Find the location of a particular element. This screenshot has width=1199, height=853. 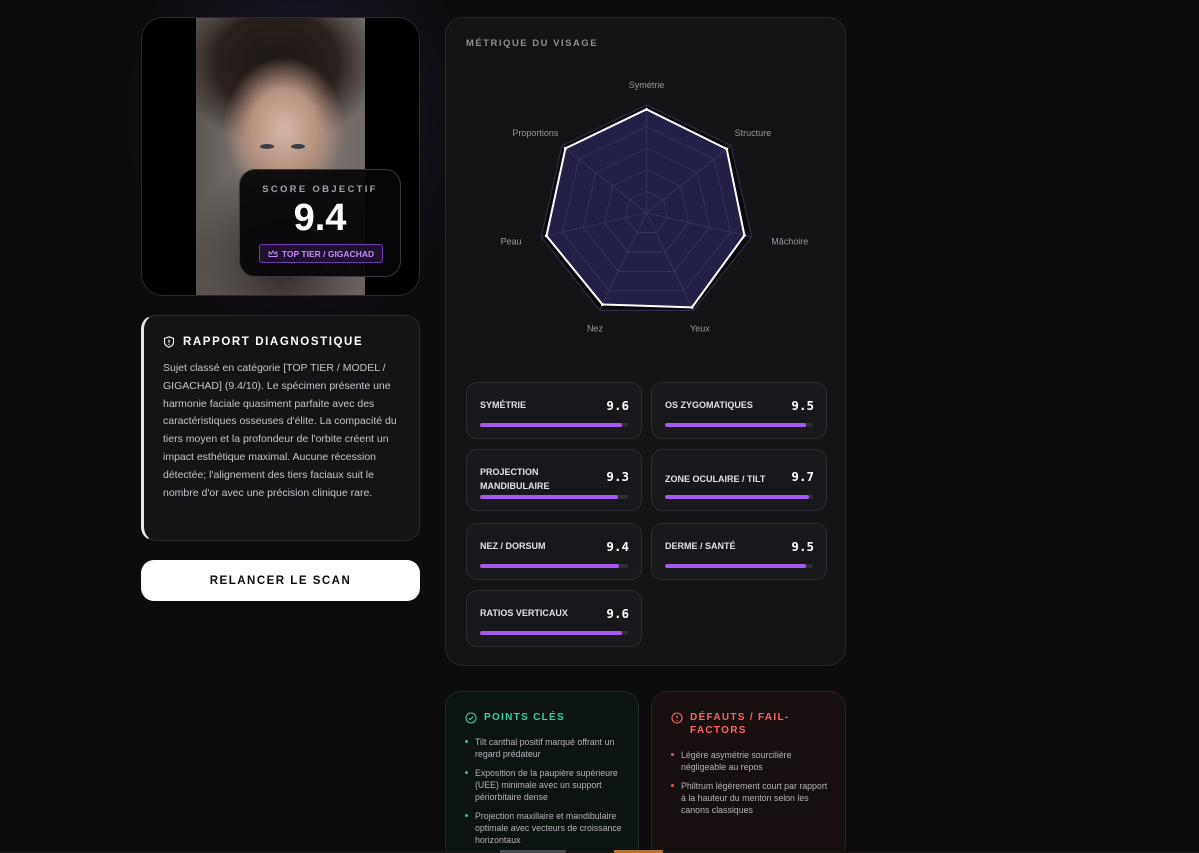

radar-axis-label: Mâchoire is located at coordinates (789, 241).